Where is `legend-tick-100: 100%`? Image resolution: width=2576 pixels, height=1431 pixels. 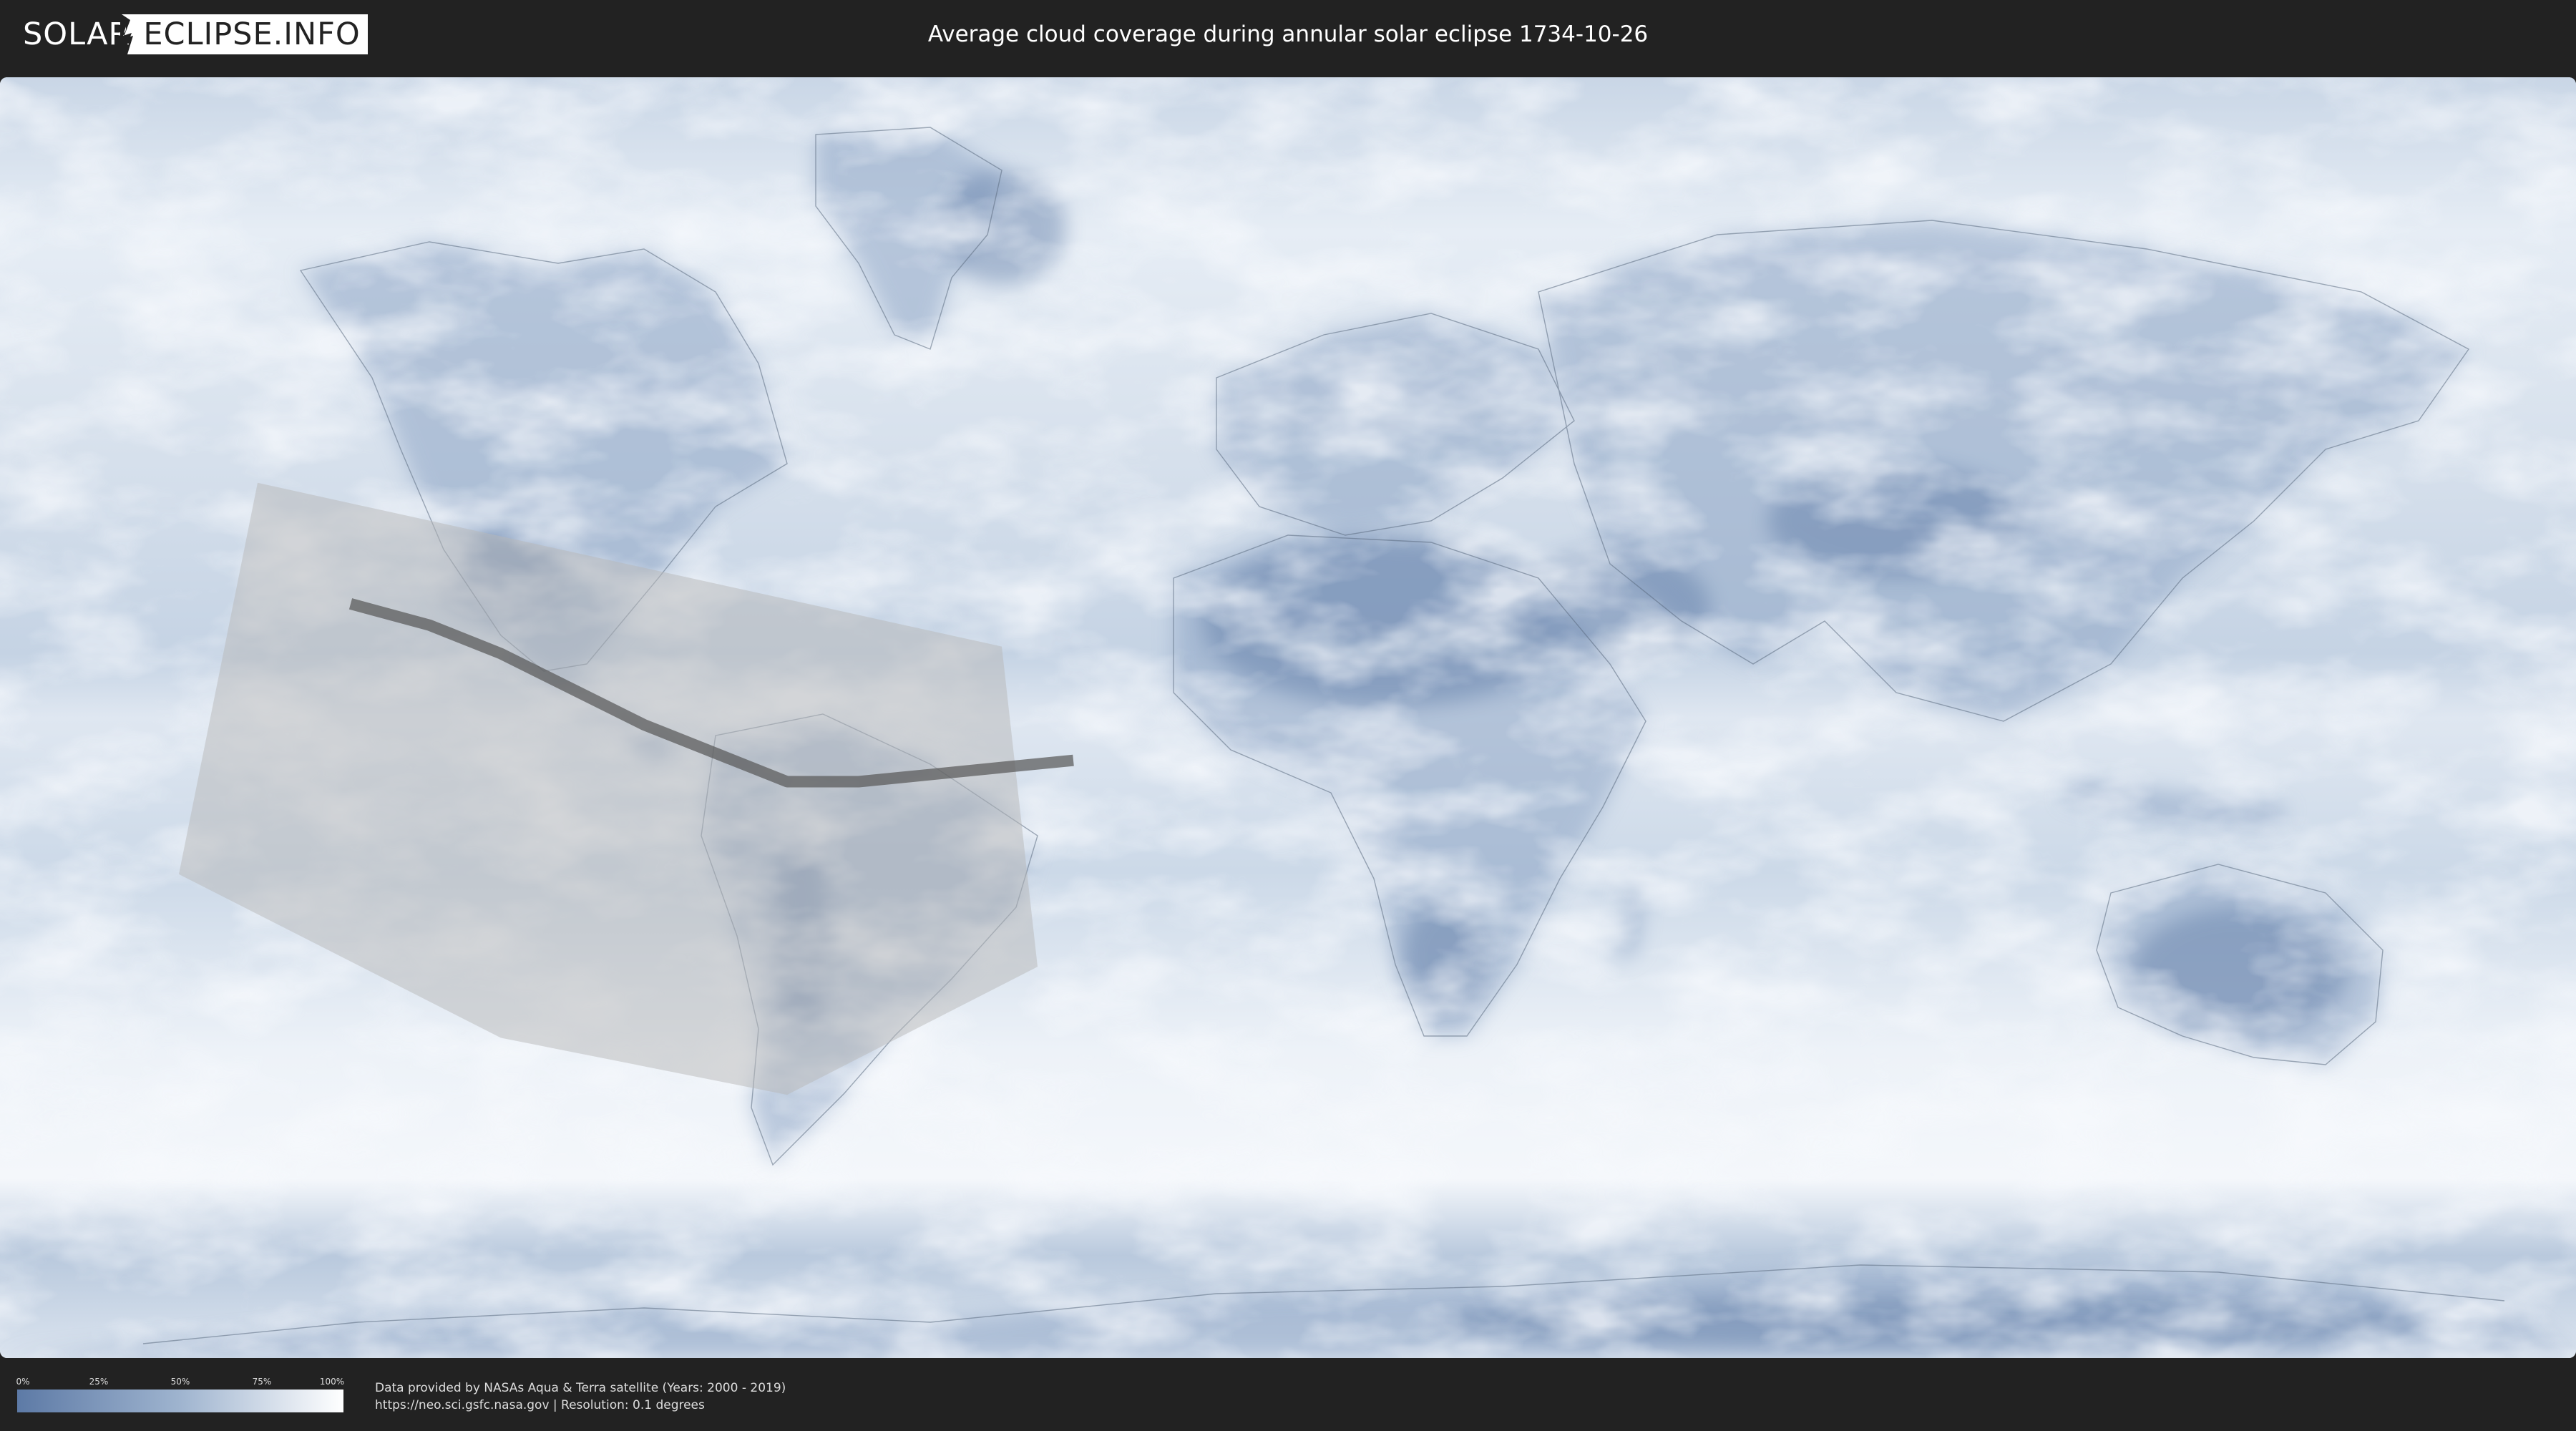
legend-tick-100: 100% is located at coordinates (332, 1382).